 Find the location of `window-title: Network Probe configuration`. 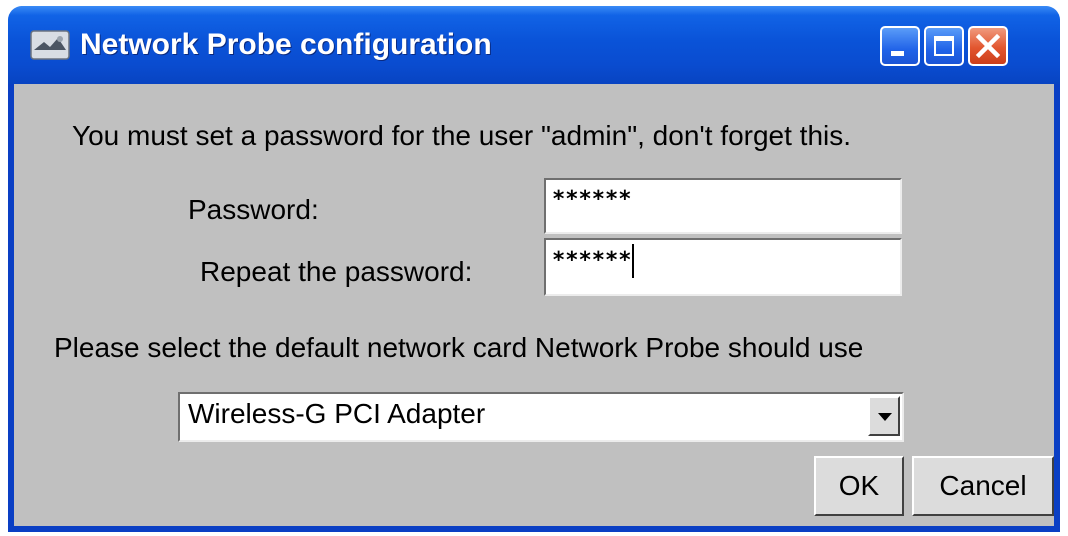

window-title: Network Probe configuration is located at coordinates (286, 44).